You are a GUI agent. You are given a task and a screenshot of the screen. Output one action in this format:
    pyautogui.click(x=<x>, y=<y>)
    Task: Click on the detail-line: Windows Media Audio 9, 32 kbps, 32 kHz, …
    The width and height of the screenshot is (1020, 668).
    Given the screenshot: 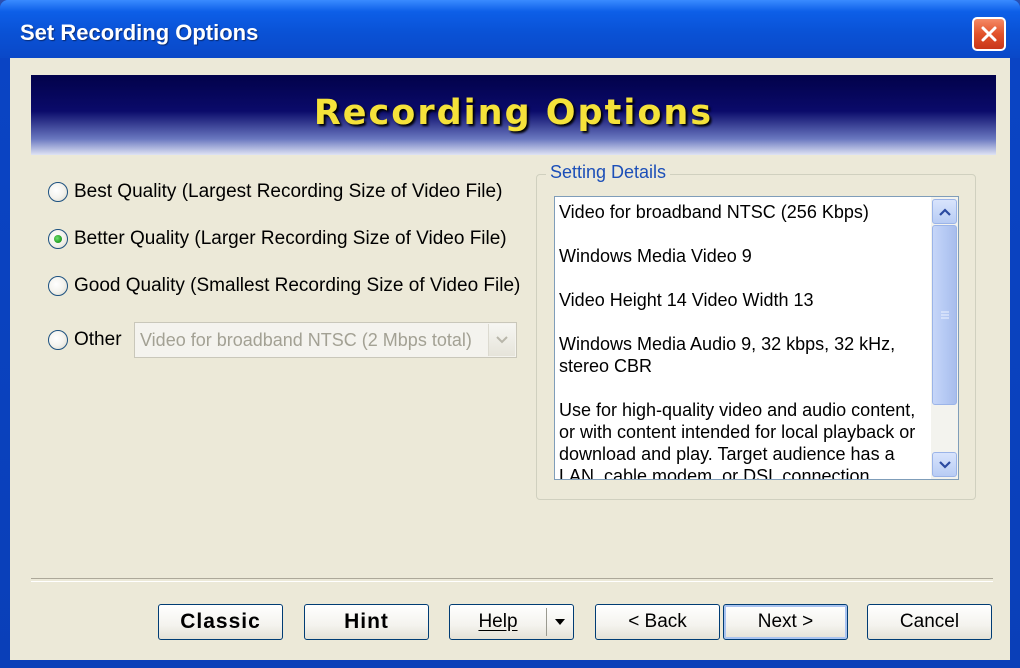 What is the action you would take?
    pyautogui.click(x=727, y=355)
    